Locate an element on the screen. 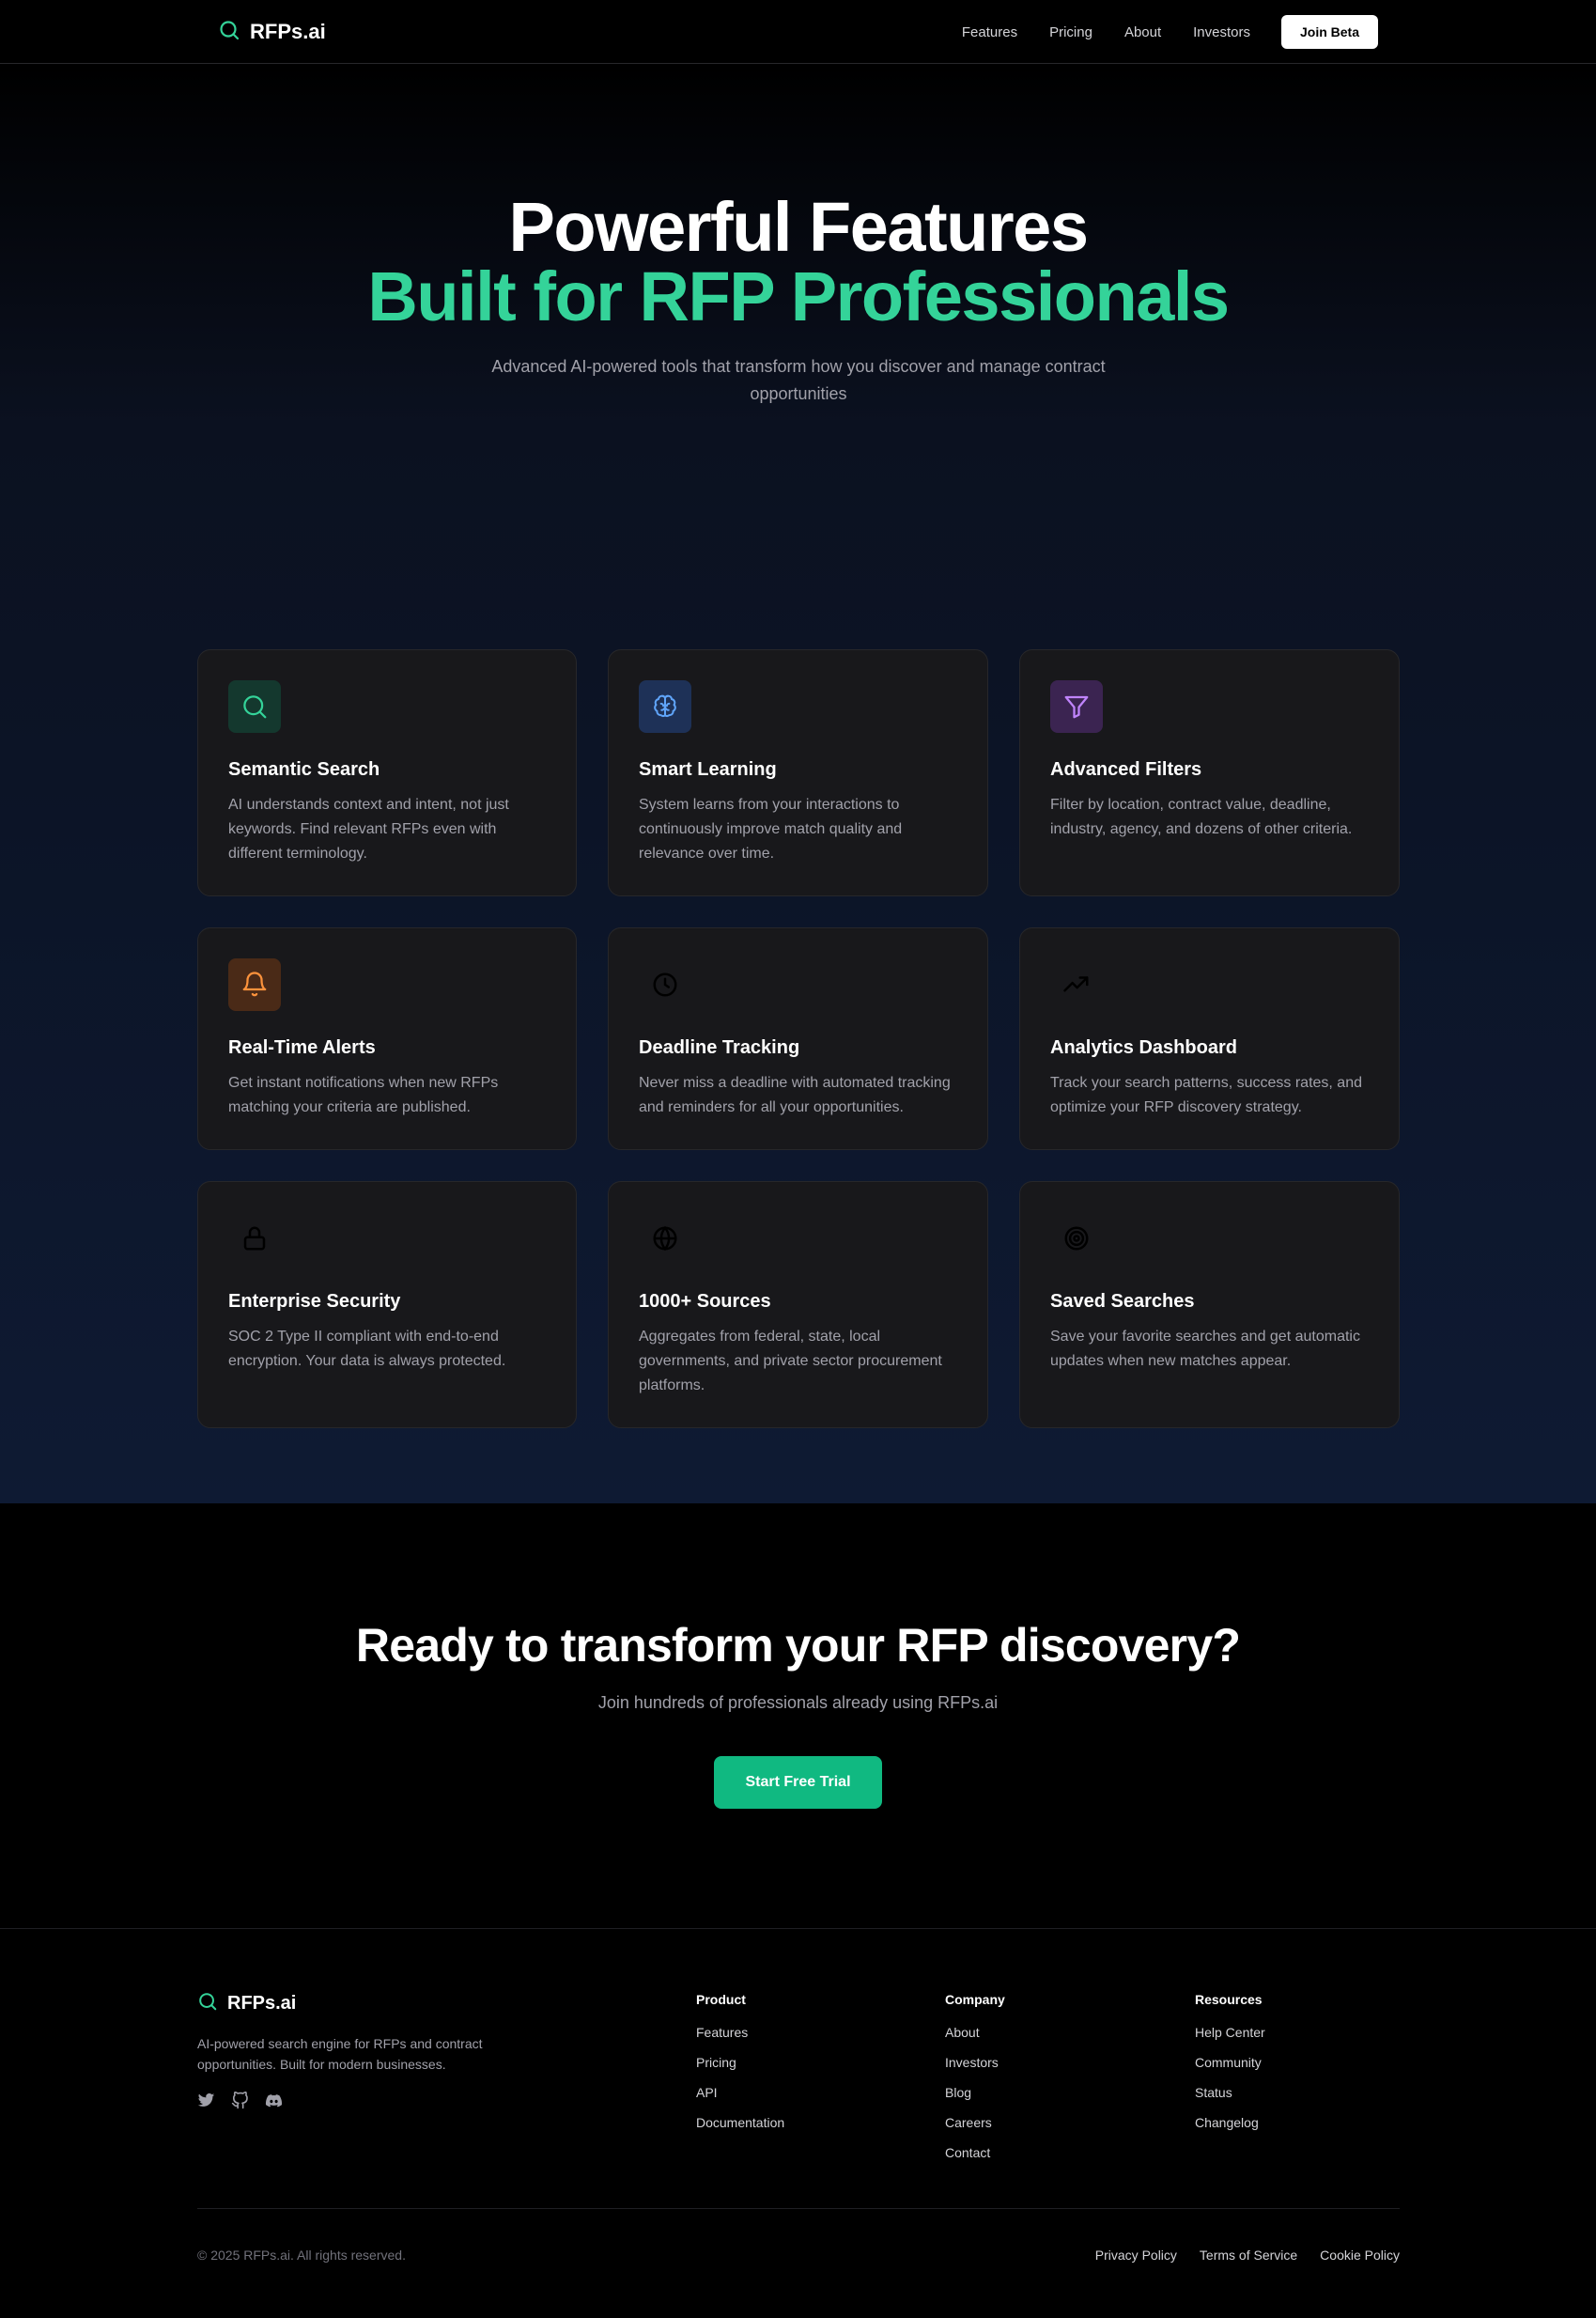  privacy-policy-link: Privacy Policy is located at coordinates (1136, 2255).